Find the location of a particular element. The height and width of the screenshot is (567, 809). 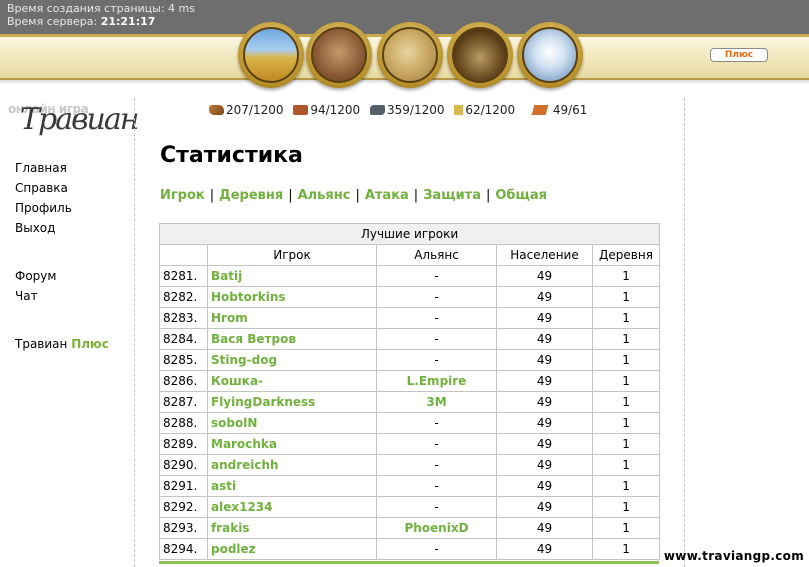

alliance-cell: L.Empire is located at coordinates (436, 381).